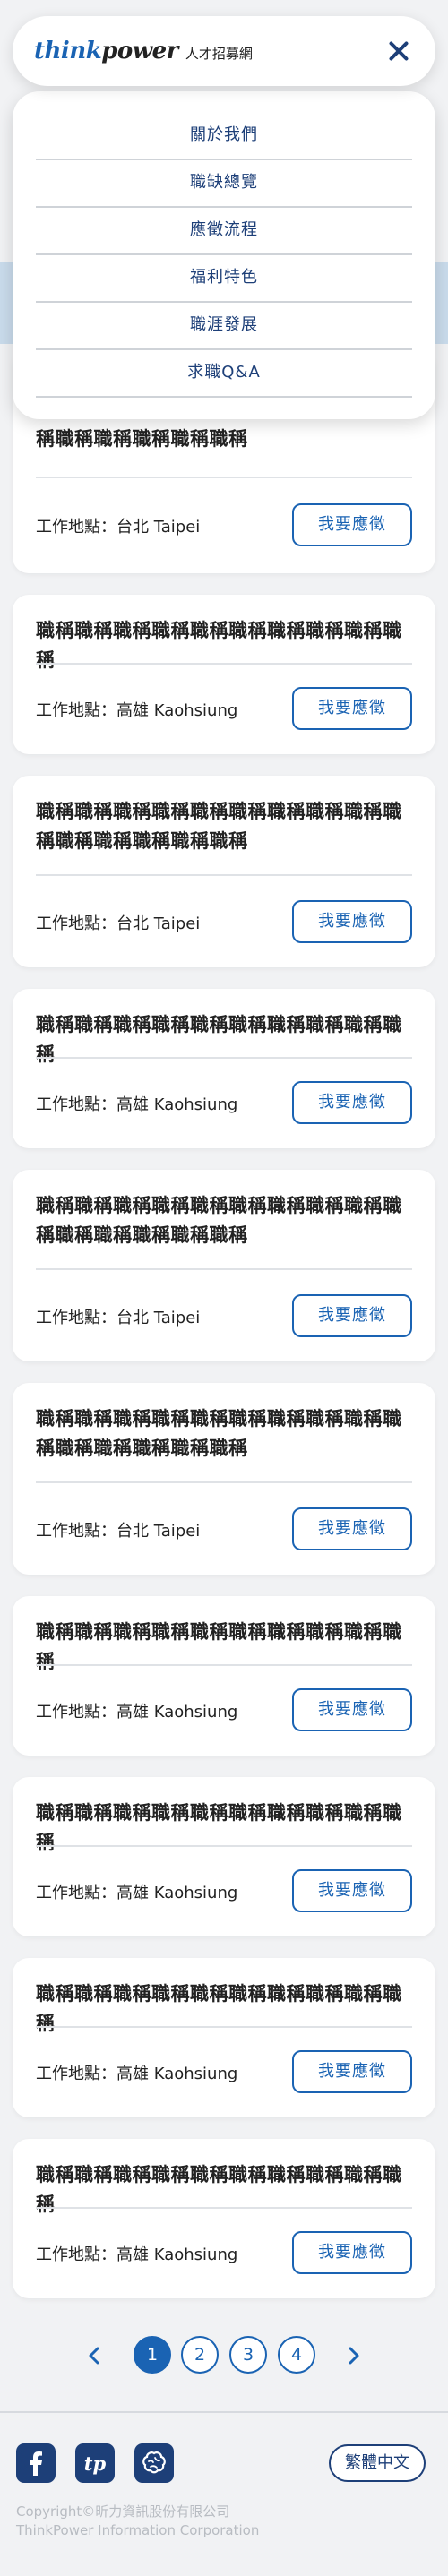  I want to click on facebook-icon, so click(36, 2463).